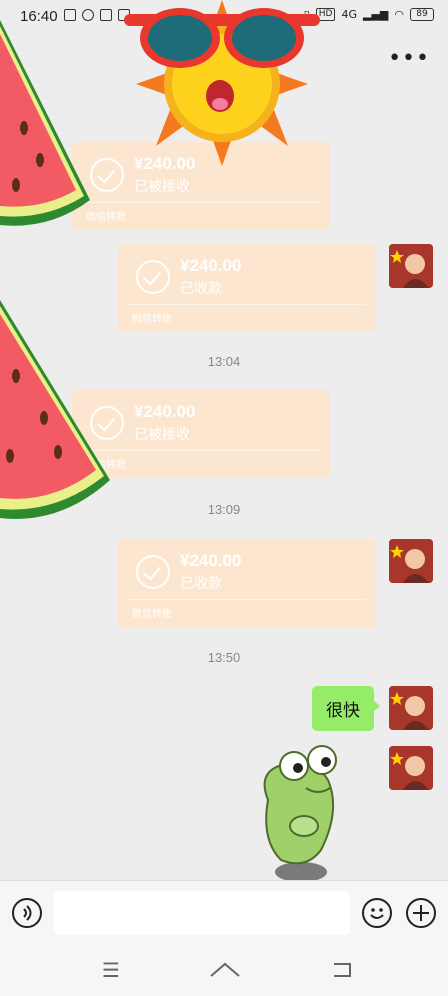  What do you see at coordinates (111, 970) in the screenshot?
I see `menu-icon: ☰` at bounding box center [111, 970].